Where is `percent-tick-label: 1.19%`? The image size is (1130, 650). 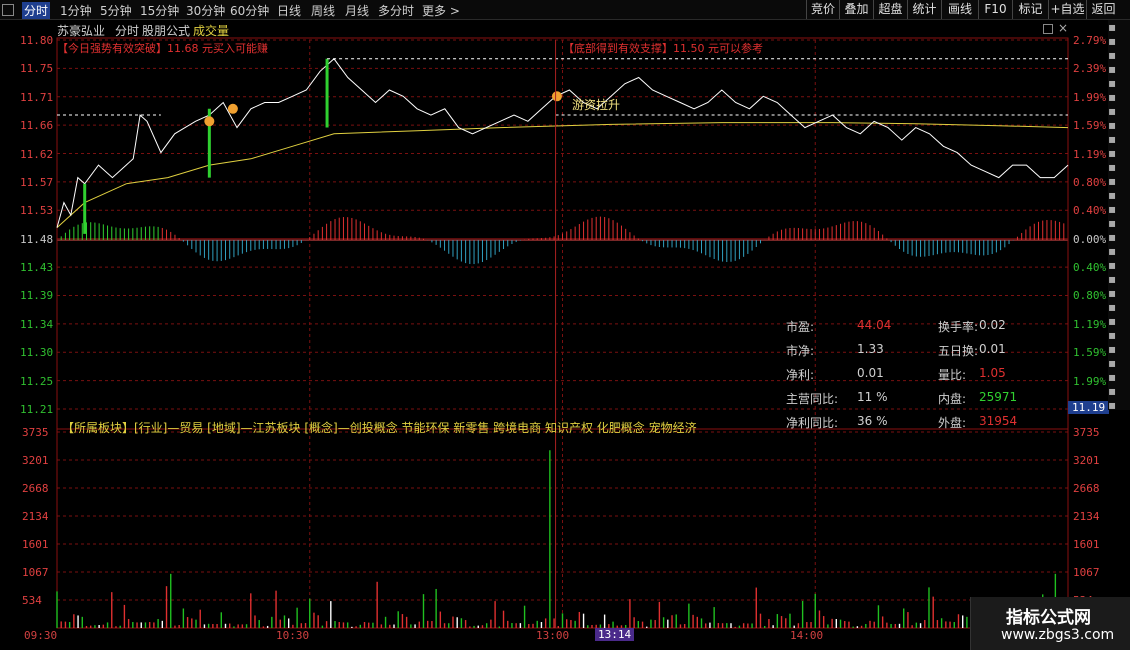 percent-tick-label: 1.19% is located at coordinates (1090, 154).